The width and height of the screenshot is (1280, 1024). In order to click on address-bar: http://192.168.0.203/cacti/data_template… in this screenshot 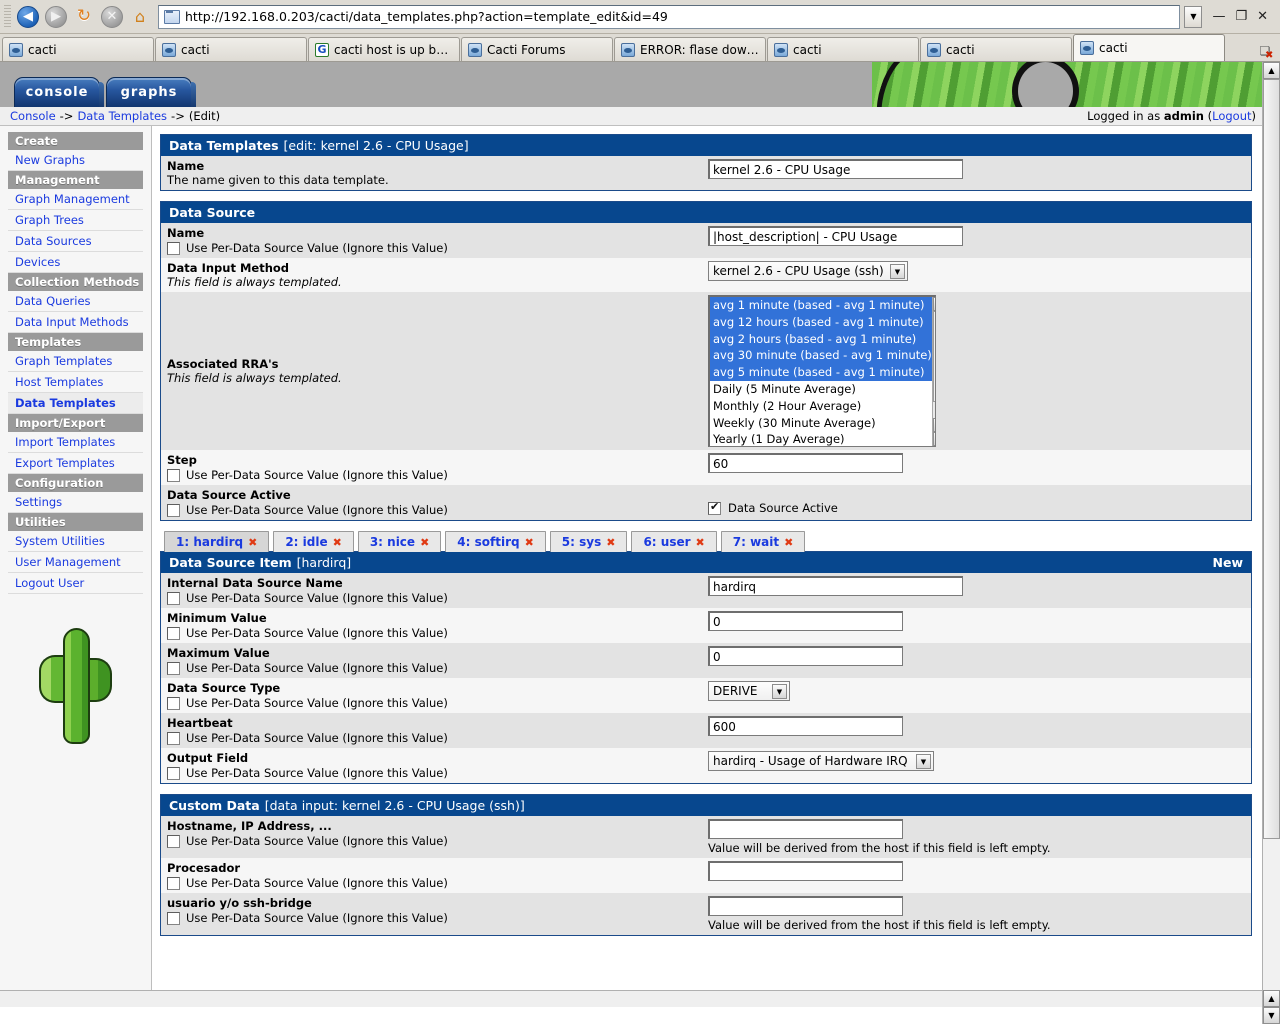, I will do `click(669, 16)`.